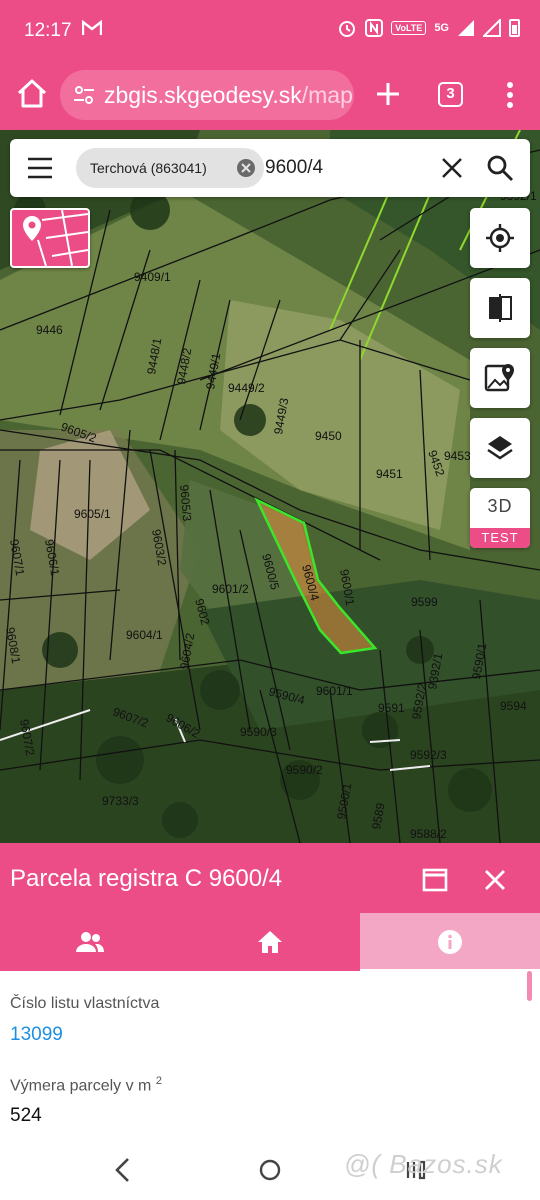 The height and width of the screenshot is (1200, 540). I want to click on area-label: Výmera parcely v m 2, so click(86, 1085).